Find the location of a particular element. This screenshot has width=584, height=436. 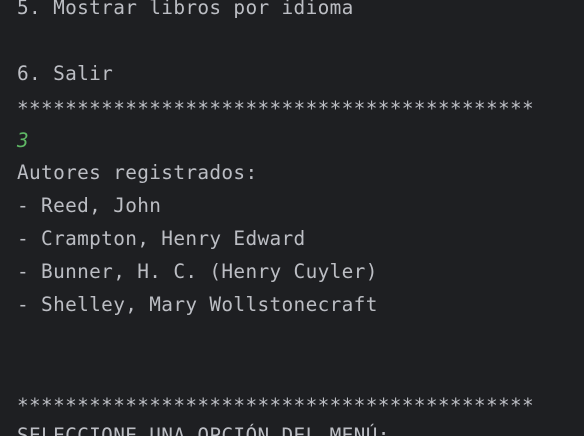

authors-heading: Autores registrados: is located at coordinates (137, 172).